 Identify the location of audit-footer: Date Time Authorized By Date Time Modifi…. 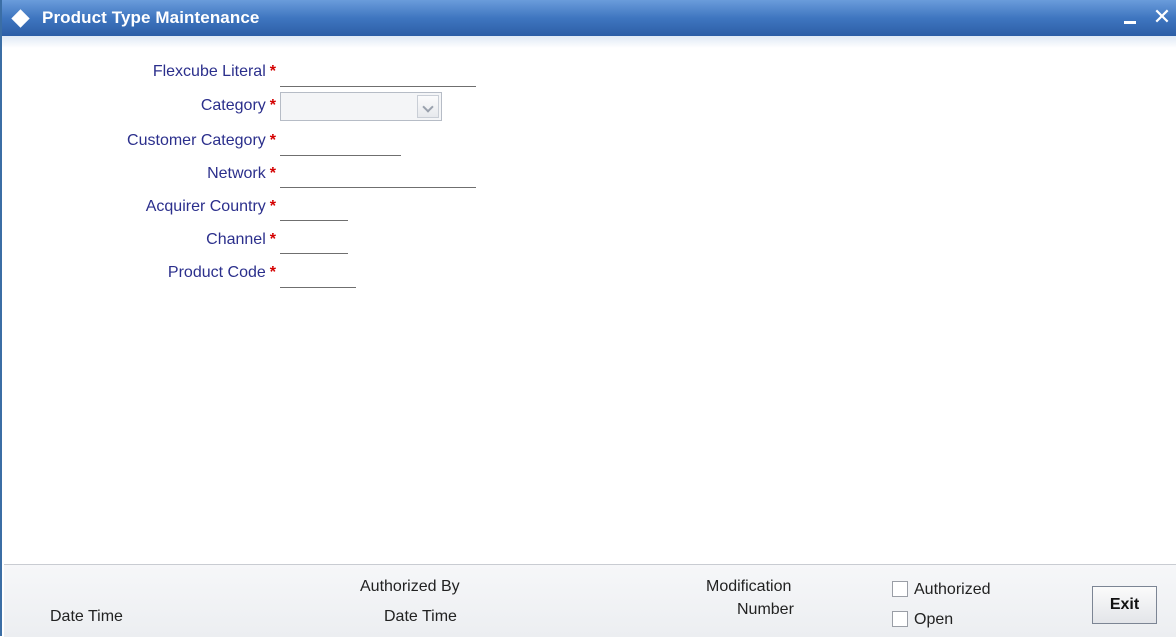
(590, 600).